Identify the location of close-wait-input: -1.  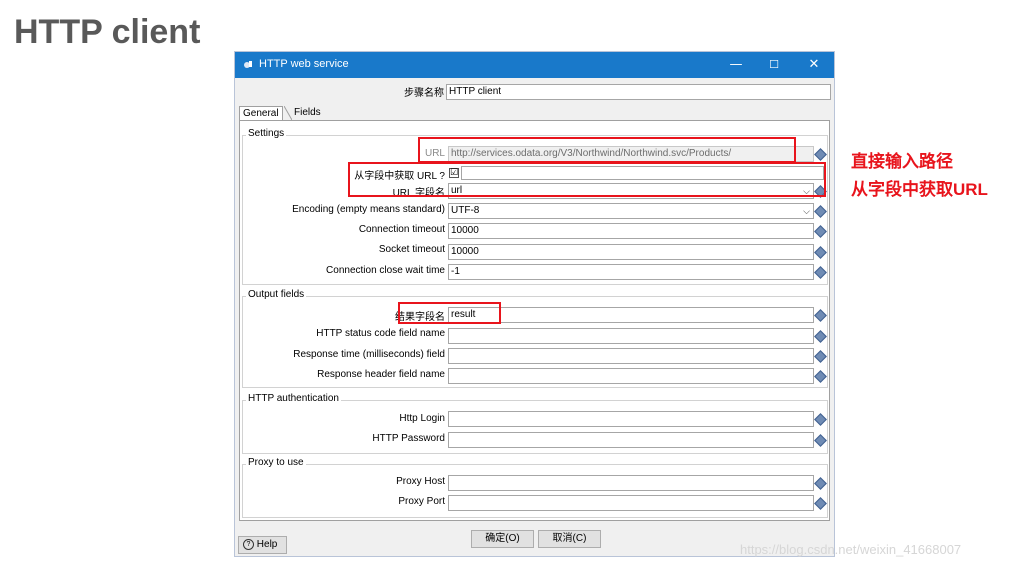
(631, 272).